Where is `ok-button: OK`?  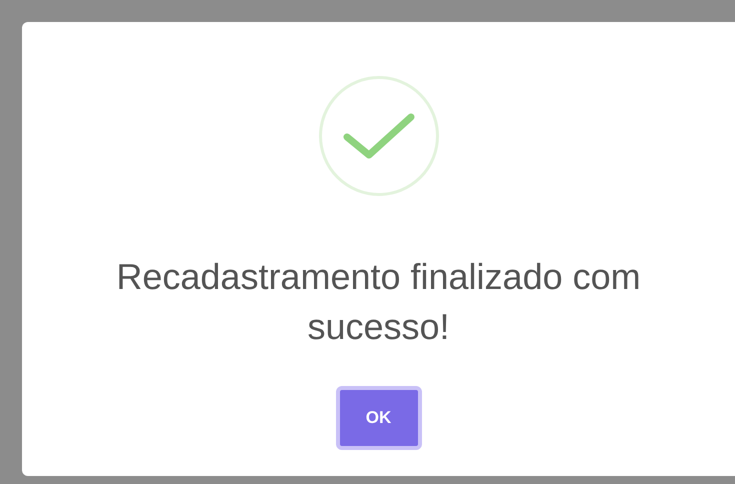 ok-button: OK is located at coordinates (379, 418).